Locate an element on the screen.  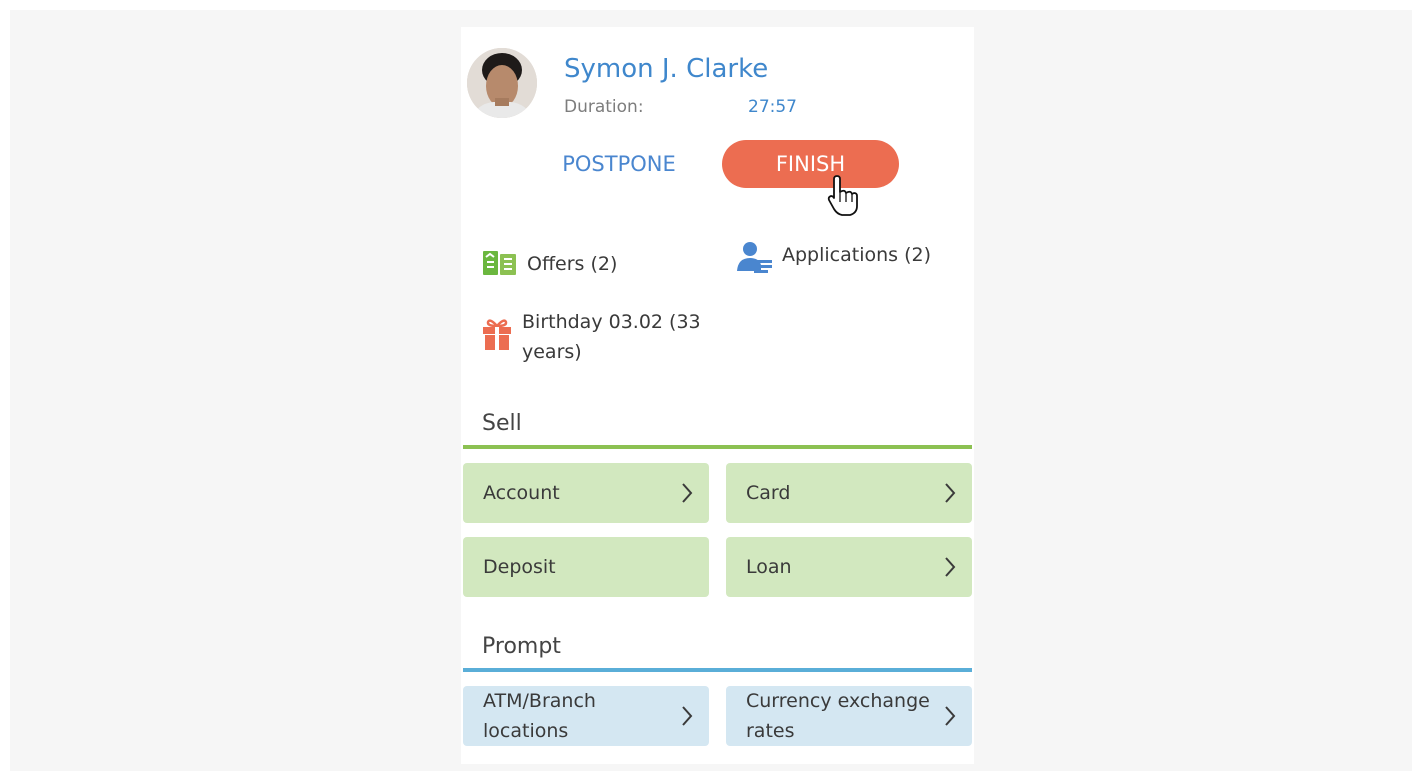
prompt-tile-line-1: ATM/Branch is located at coordinates (539, 701).